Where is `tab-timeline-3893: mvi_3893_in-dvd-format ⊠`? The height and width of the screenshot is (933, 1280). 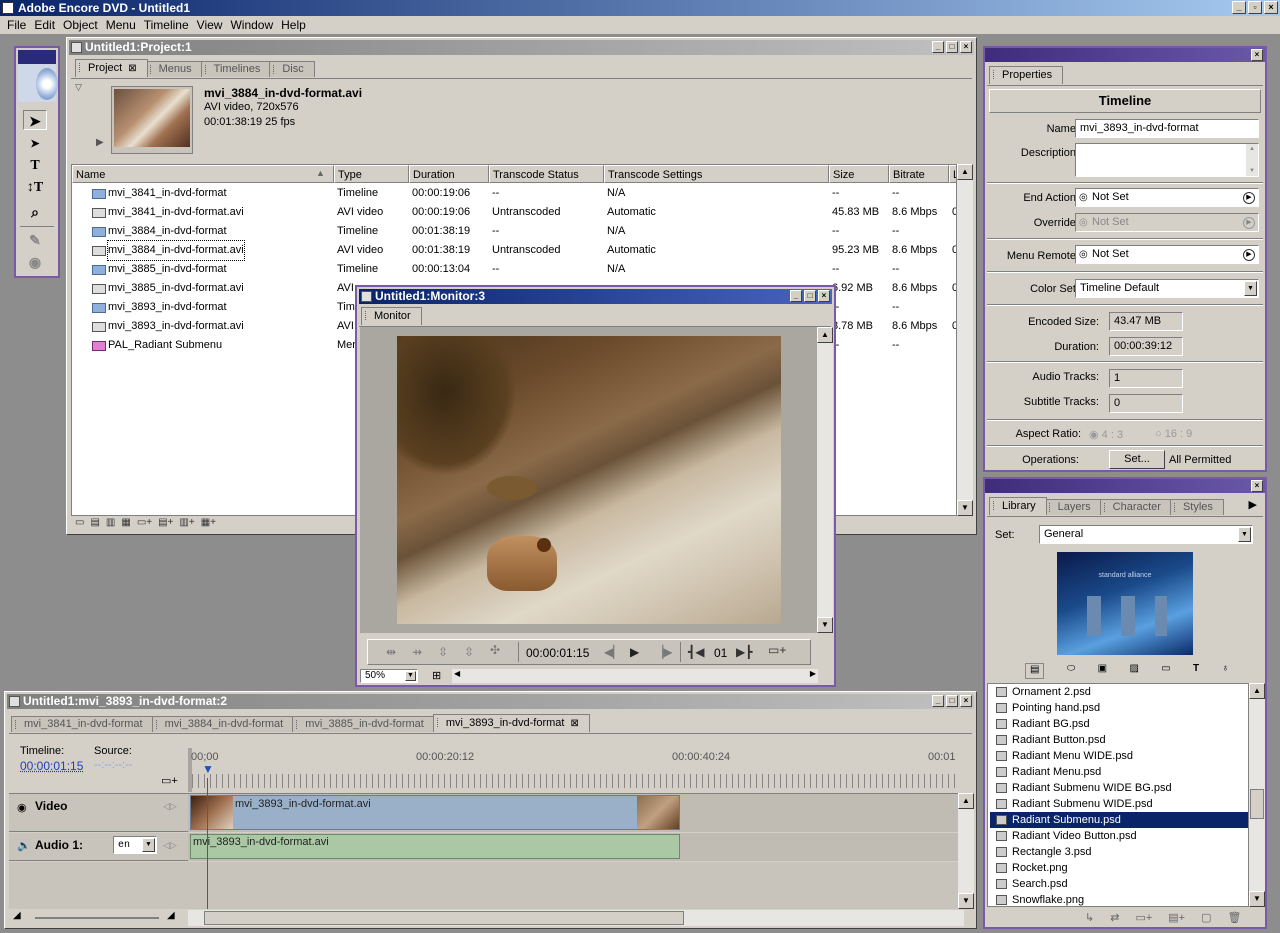 tab-timeline-3893: mvi_3893_in-dvd-format ⊠ is located at coordinates (511, 723).